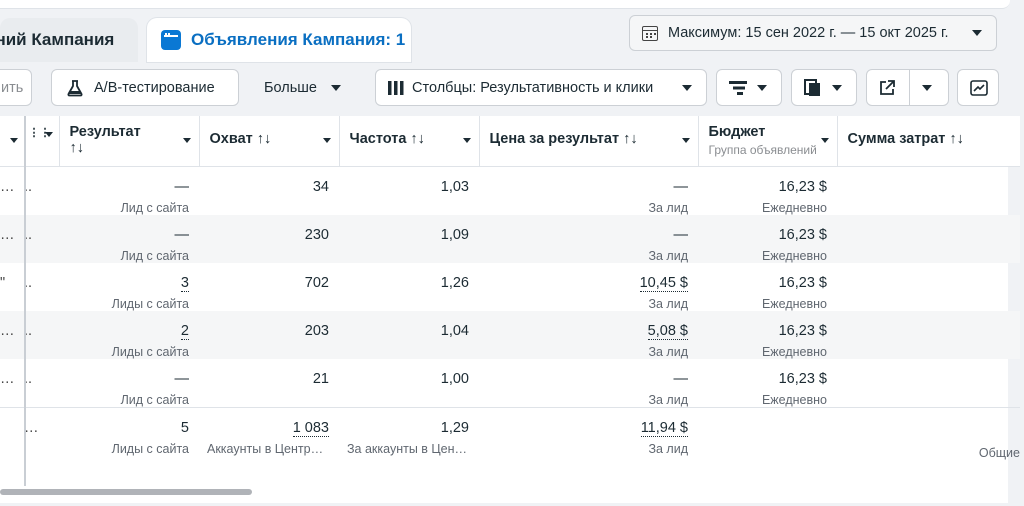  Describe the element at coordinates (749, 87) in the screenshot. I see `breakdown-button` at that location.